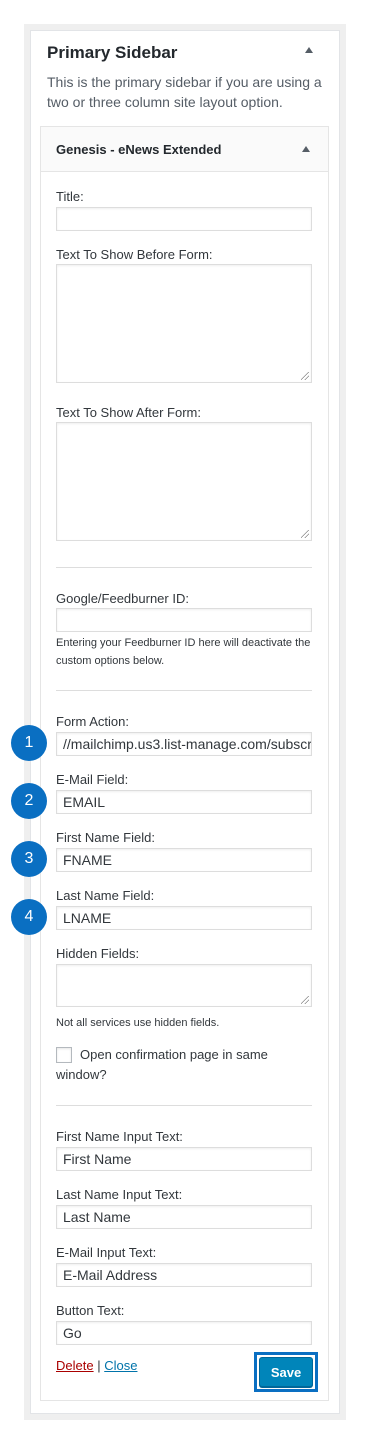  Describe the element at coordinates (105, 837) in the screenshot. I see `first-name-field-label: First Name Field:` at that location.